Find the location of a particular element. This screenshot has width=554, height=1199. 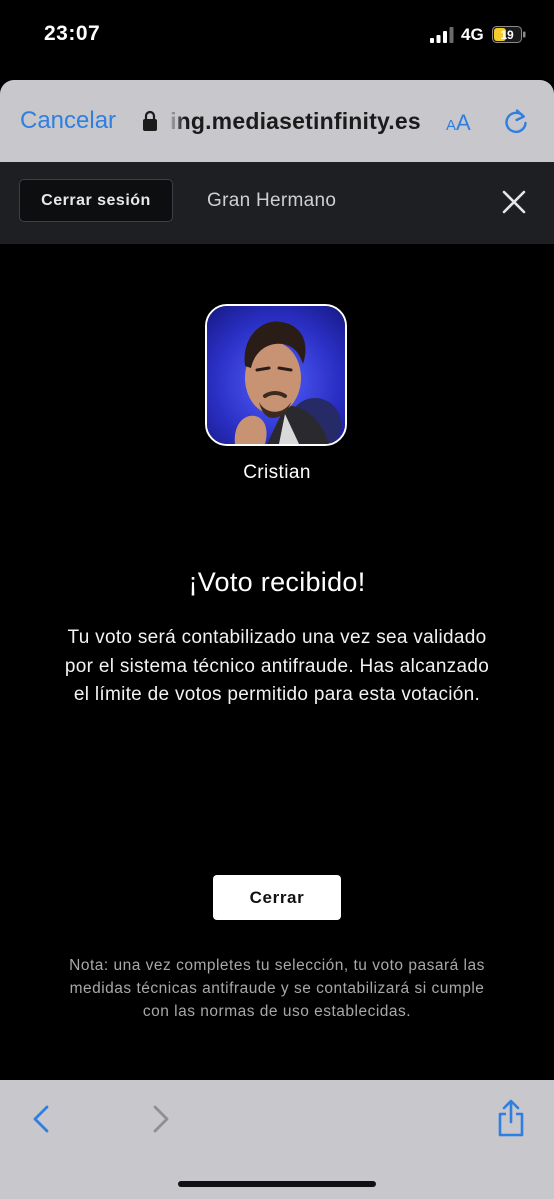

url-address: ing.mediasetinfinity.es is located at coordinates (295, 121).